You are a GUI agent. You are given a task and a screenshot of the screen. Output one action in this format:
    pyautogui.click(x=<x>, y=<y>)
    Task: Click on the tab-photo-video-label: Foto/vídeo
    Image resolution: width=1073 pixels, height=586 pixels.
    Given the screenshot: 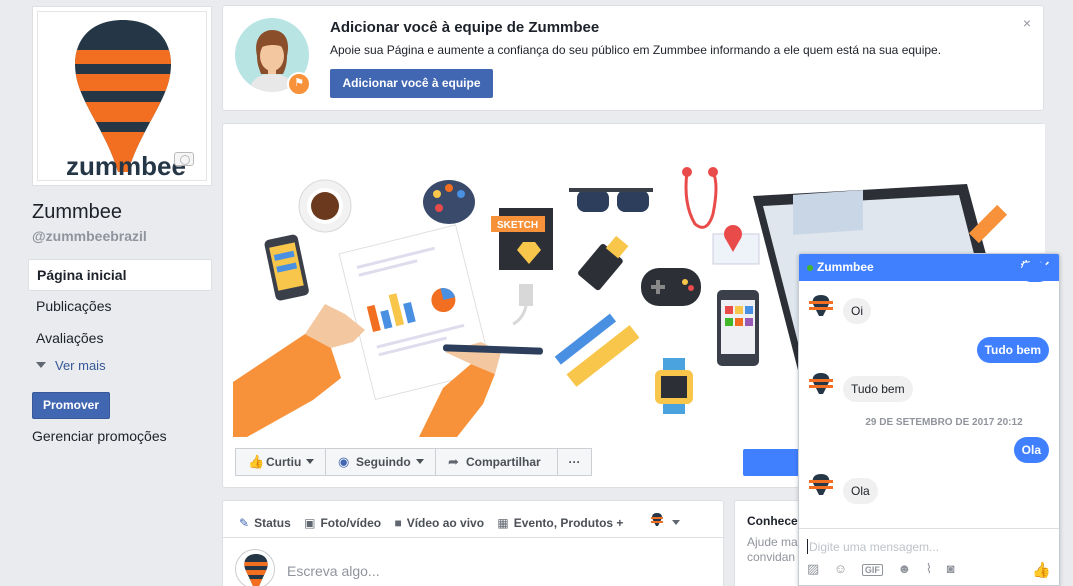 What is the action you would take?
    pyautogui.click(x=351, y=523)
    